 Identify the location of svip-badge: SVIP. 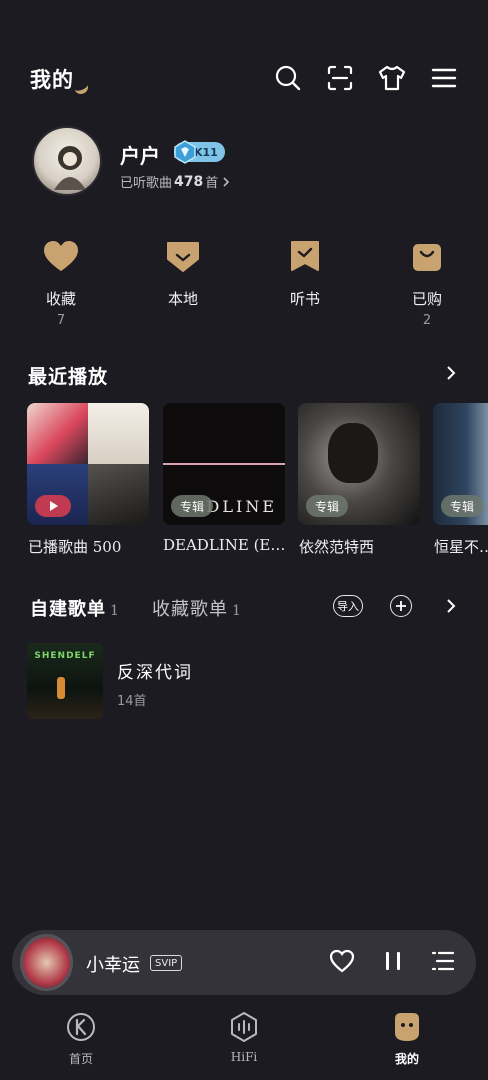
(166, 963).